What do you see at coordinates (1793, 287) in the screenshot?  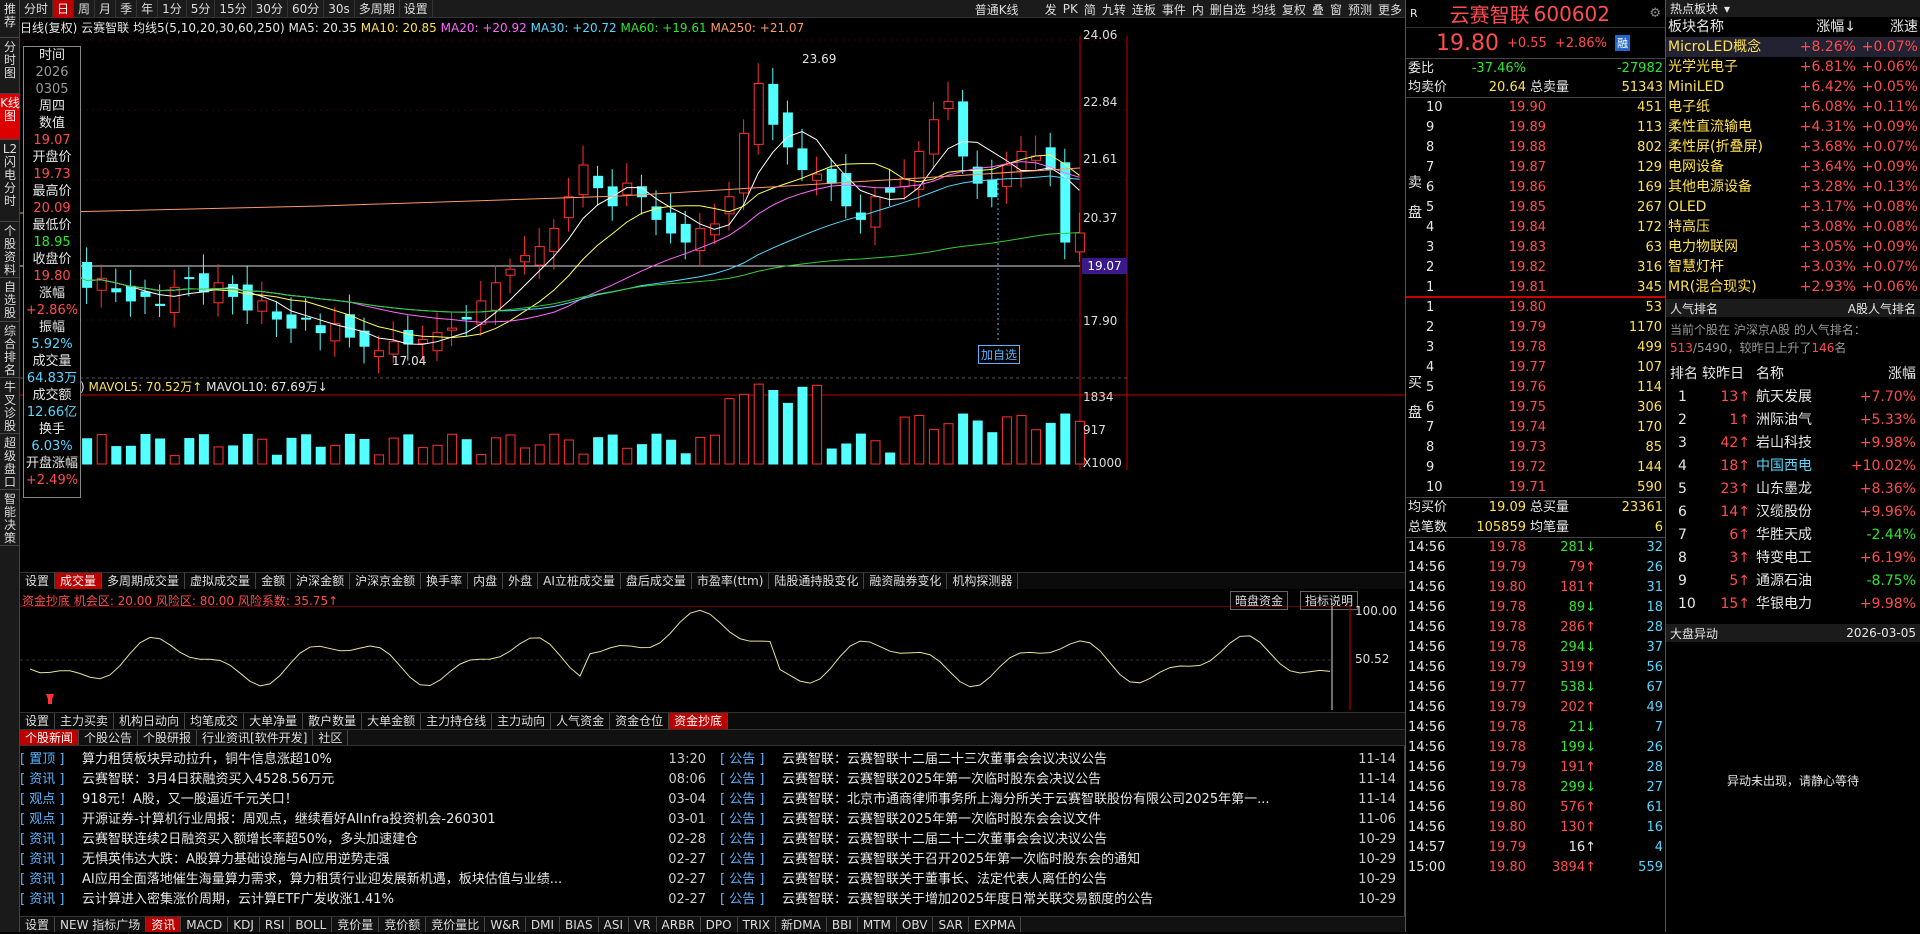 I see `sector-row: MR(混合现实) +2.93% +0.06%` at bounding box center [1793, 287].